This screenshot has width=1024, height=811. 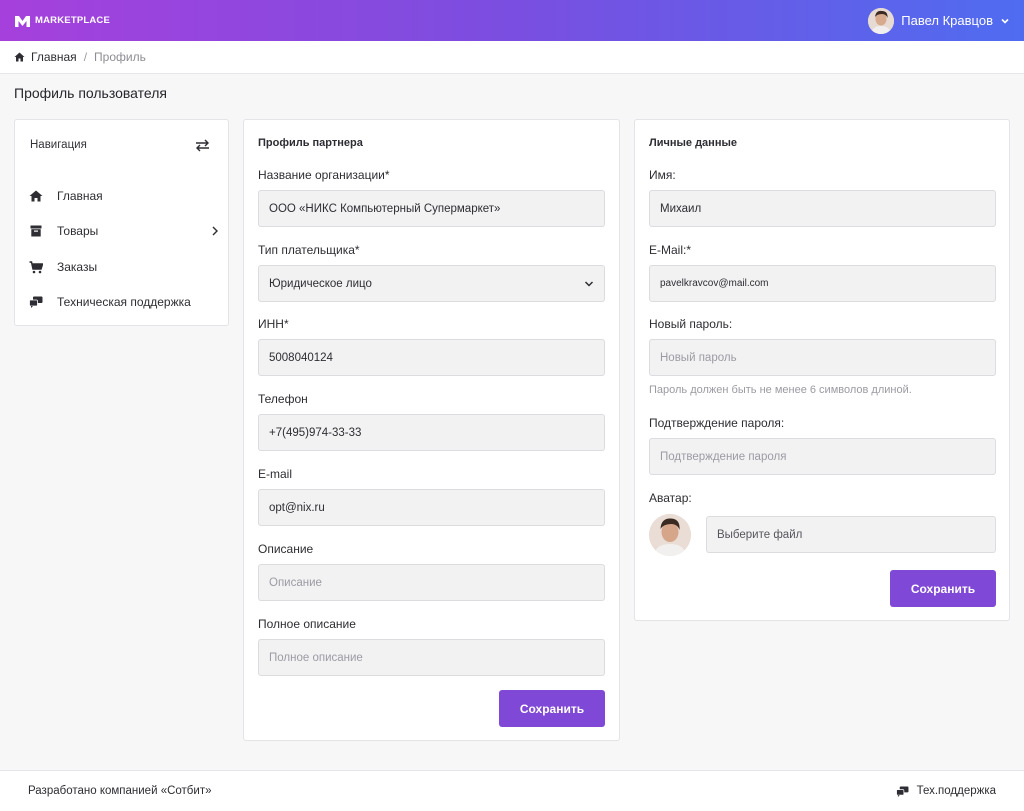 What do you see at coordinates (124, 196) in the screenshot?
I see `sidebar-item-home: Главная` at bounding box center [124, 196].